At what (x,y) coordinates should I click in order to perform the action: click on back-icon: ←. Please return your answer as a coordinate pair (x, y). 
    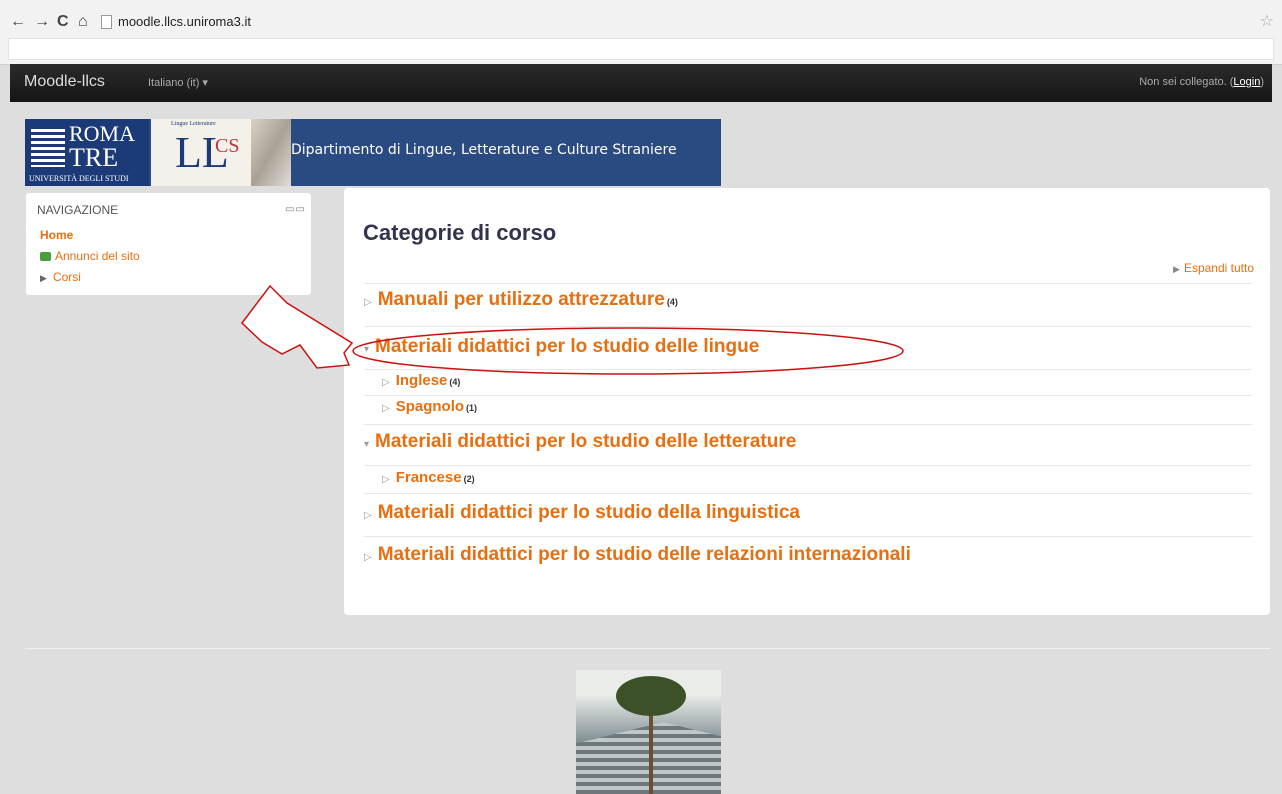
    Looking at the image, I should click on (18, 22).